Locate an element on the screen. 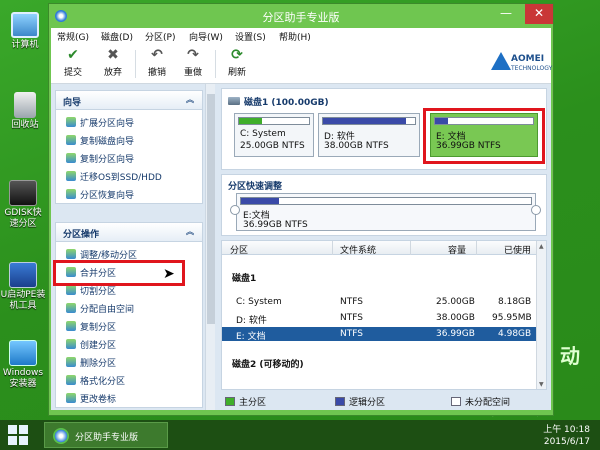 The height and width of the screenshot is (450, 600). toolbar-separator is located at coordinates (215, 64).